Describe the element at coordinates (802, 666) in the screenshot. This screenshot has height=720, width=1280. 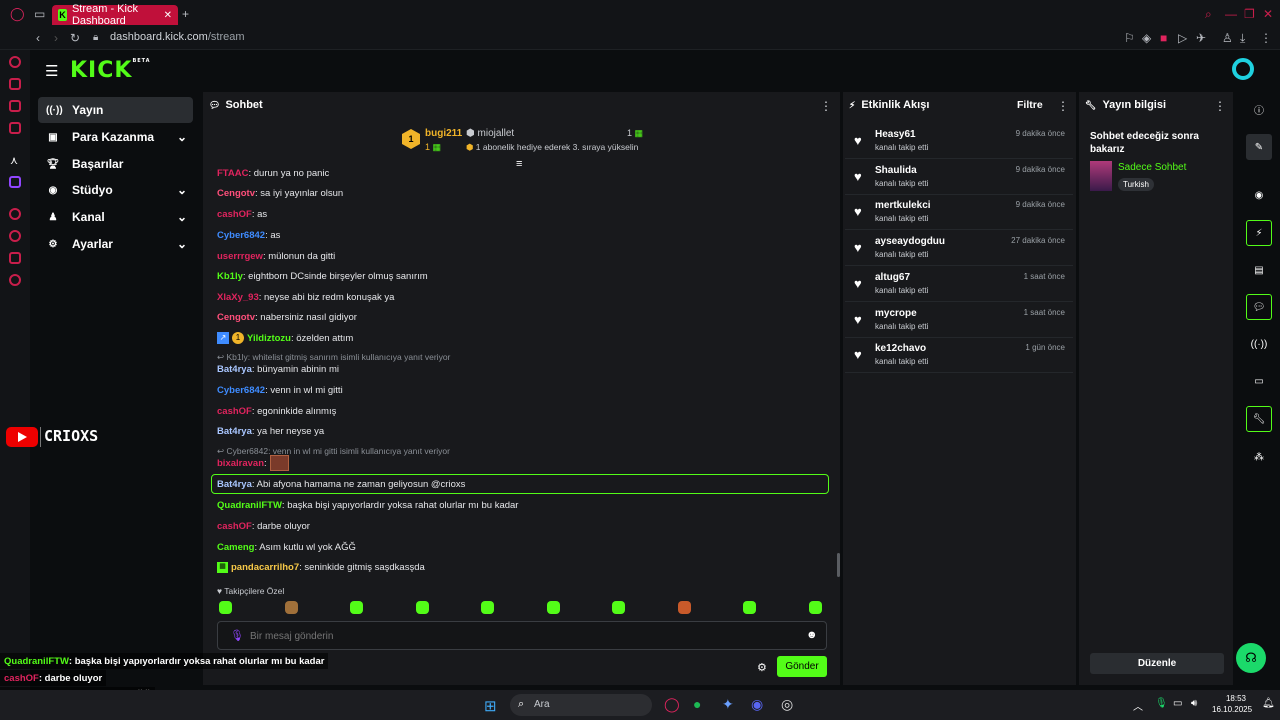
I see `send-button: Gönder` at that location.